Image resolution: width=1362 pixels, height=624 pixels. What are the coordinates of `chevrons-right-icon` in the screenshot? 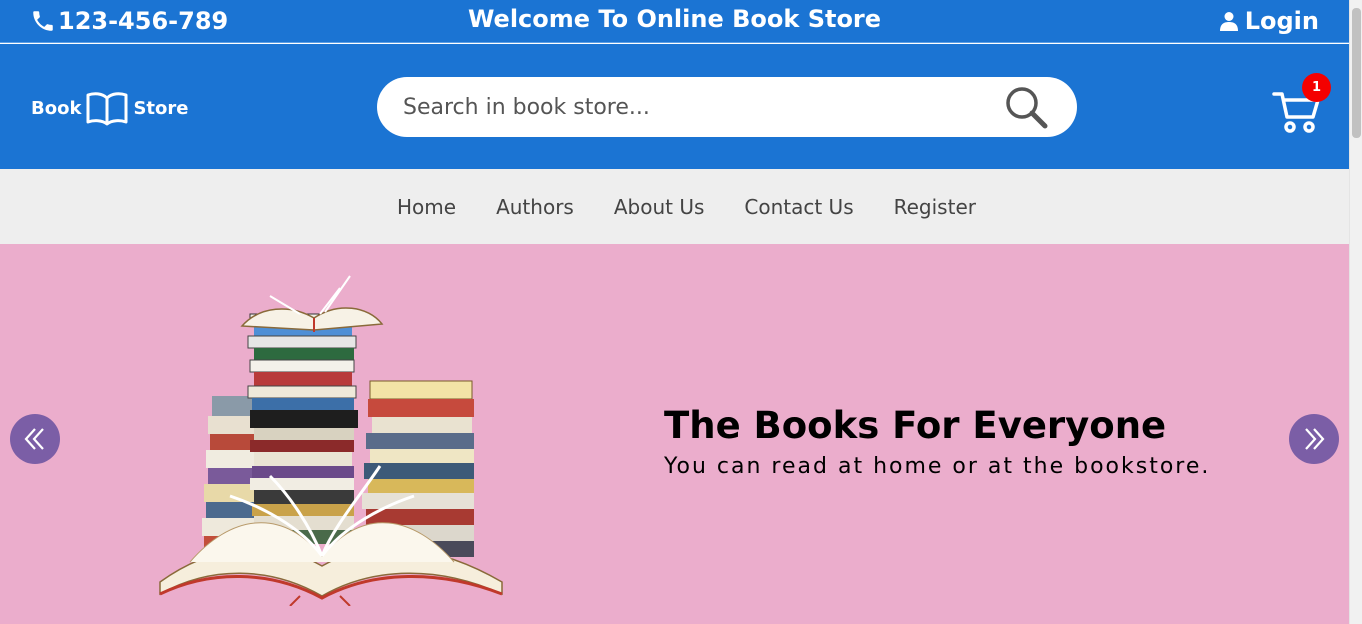 It's located at (1315, 439).